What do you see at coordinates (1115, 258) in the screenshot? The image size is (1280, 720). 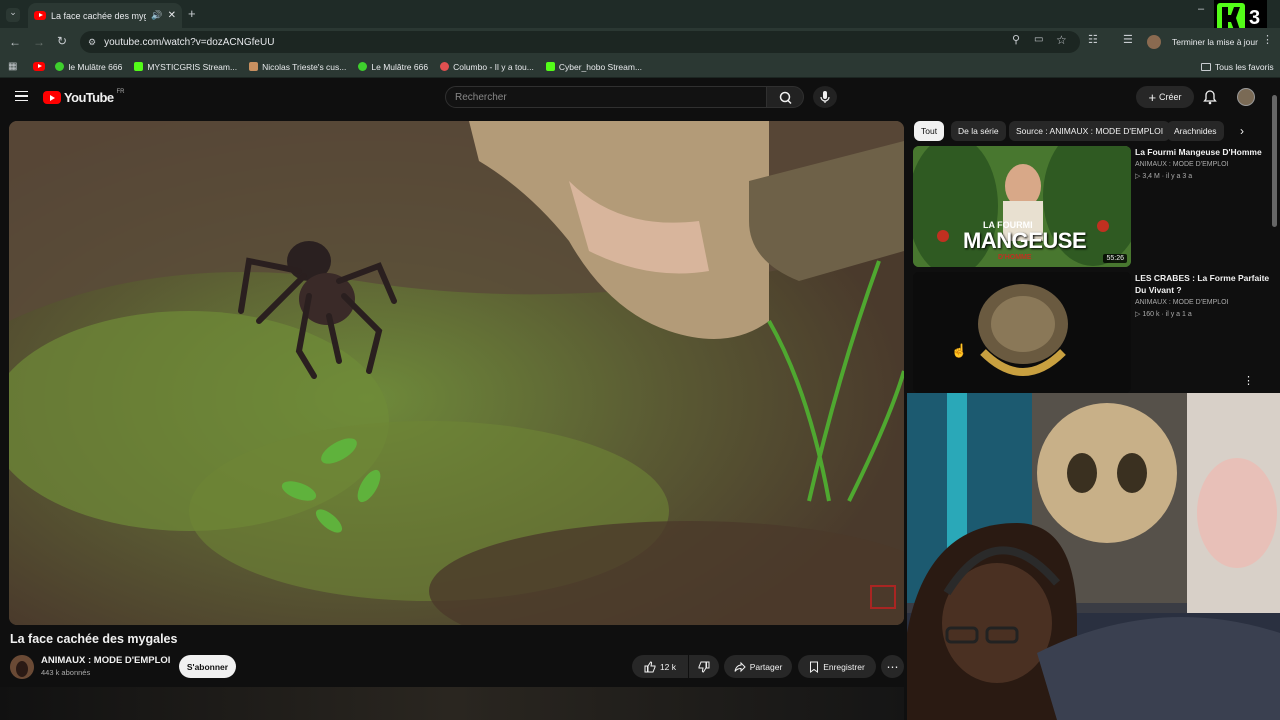 I see `duration-badge: 55:26` at bounding box center [1115, 258].